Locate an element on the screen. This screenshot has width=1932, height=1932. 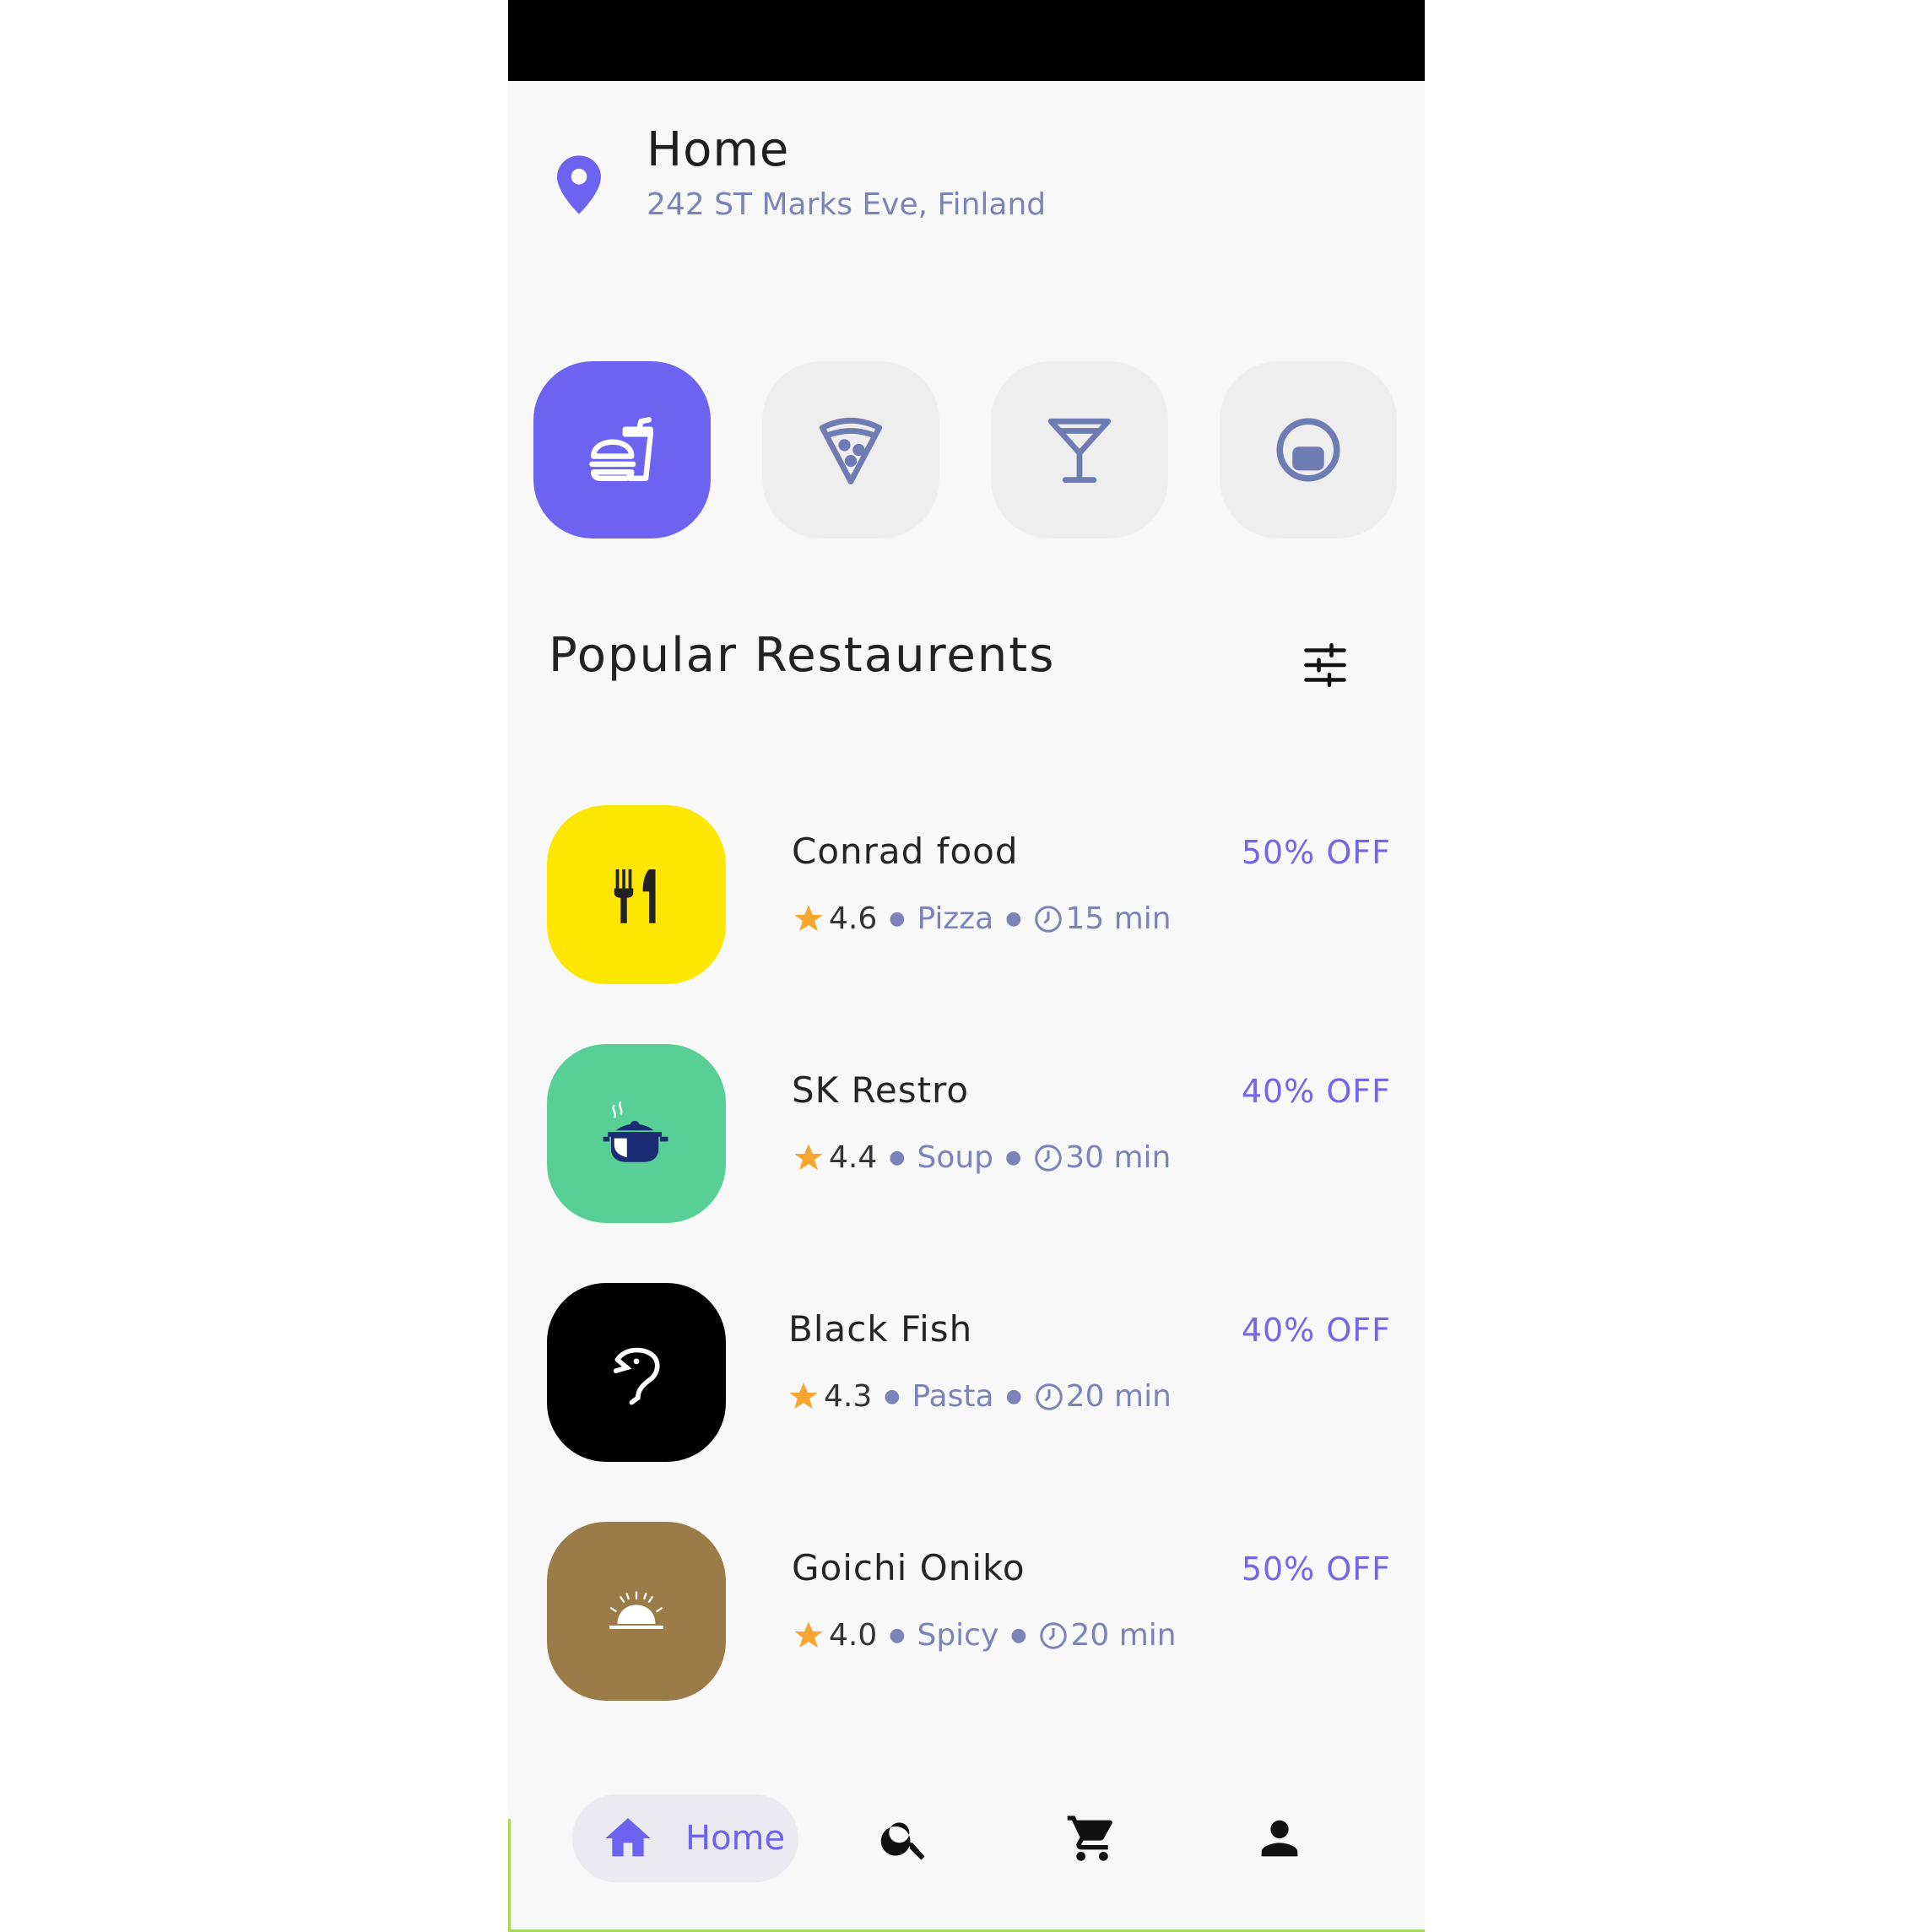
home-icon is located at coordinates (628, 1837).